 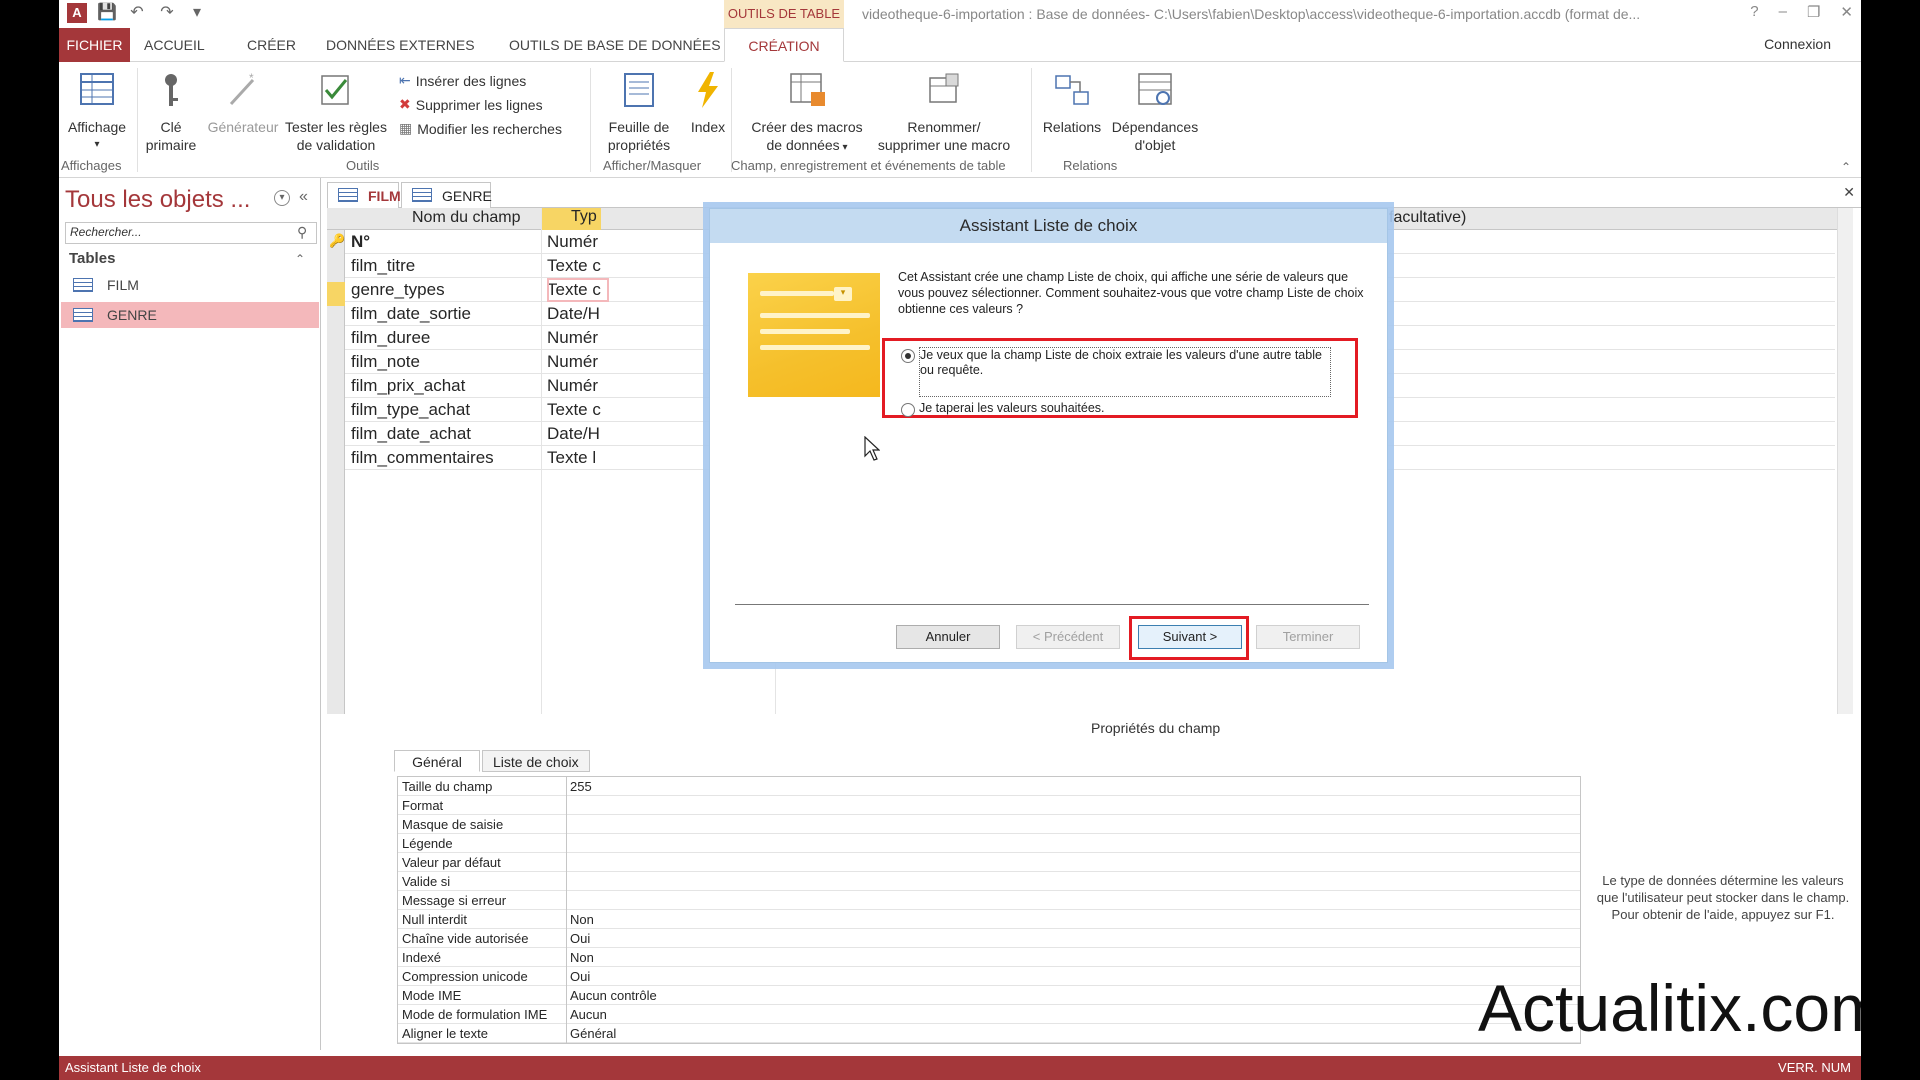 I want to click on doc-tab-genre: GENRE, so click(x=446, y=195).